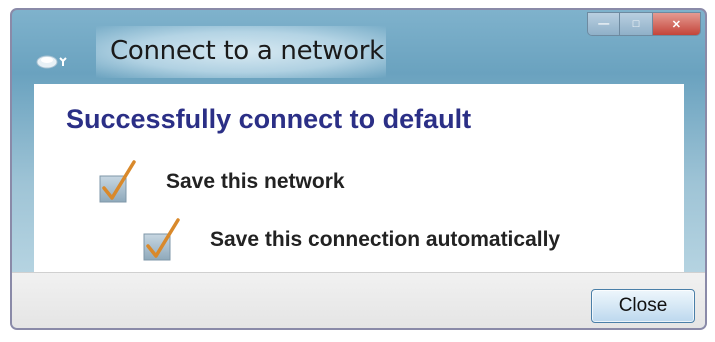 The width and height of the screenshot is (715, 342). I want to click on save-network-label: Save this network, so click(255, 181).